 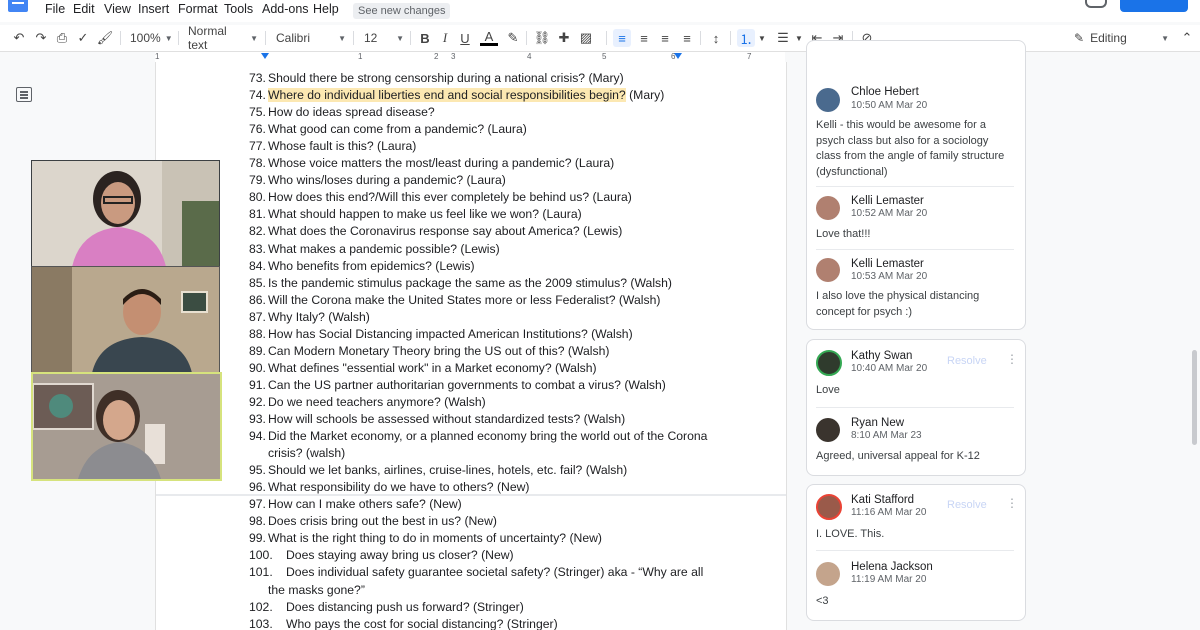 What do you see at coordinates (716, 38) in the screenshot?
I see `line-spacing-icon: ↕` at bounding box center [716, 38].